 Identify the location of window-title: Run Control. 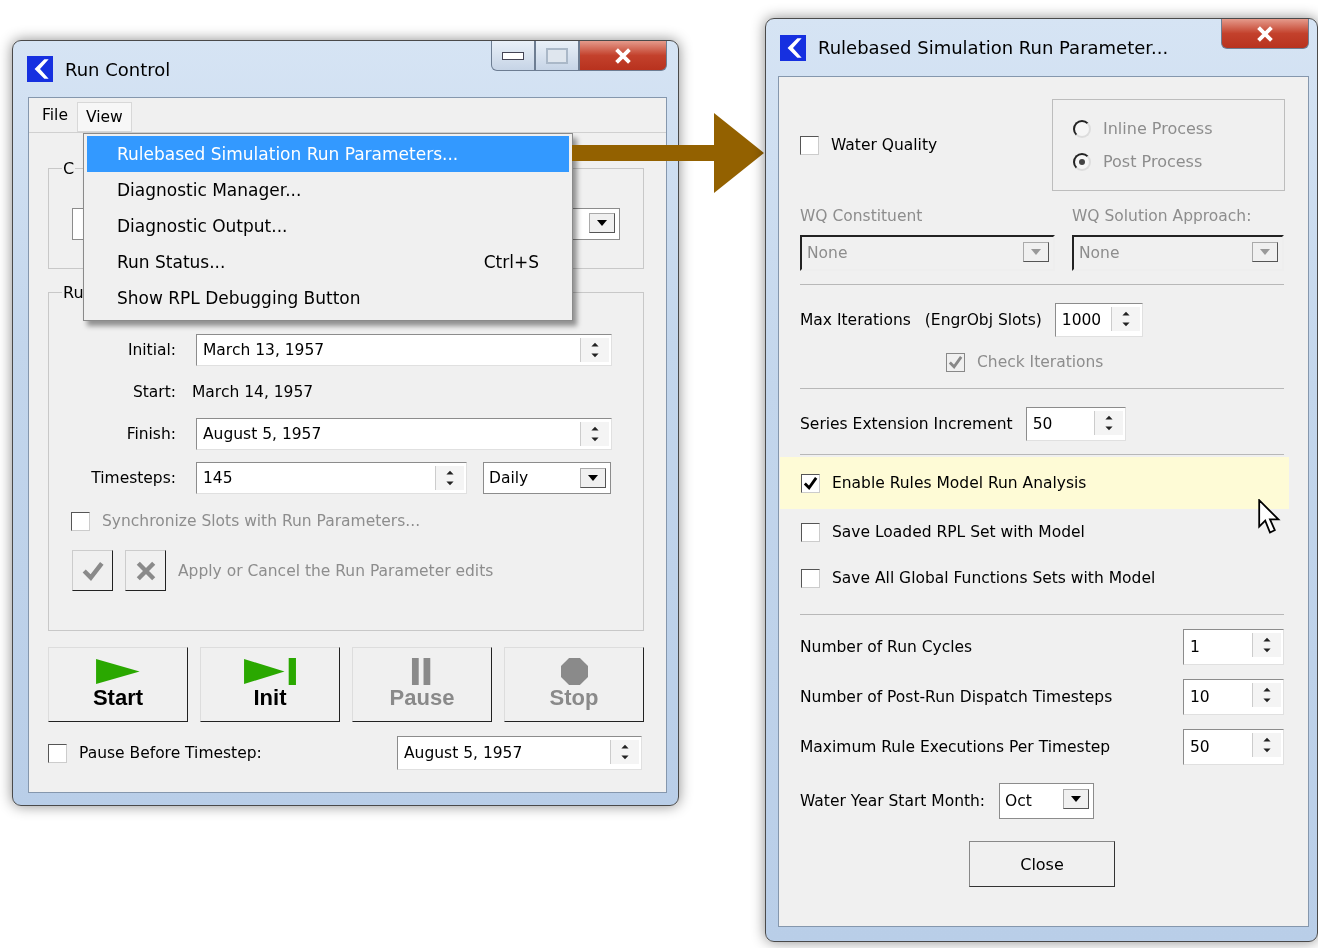
(118, 69).